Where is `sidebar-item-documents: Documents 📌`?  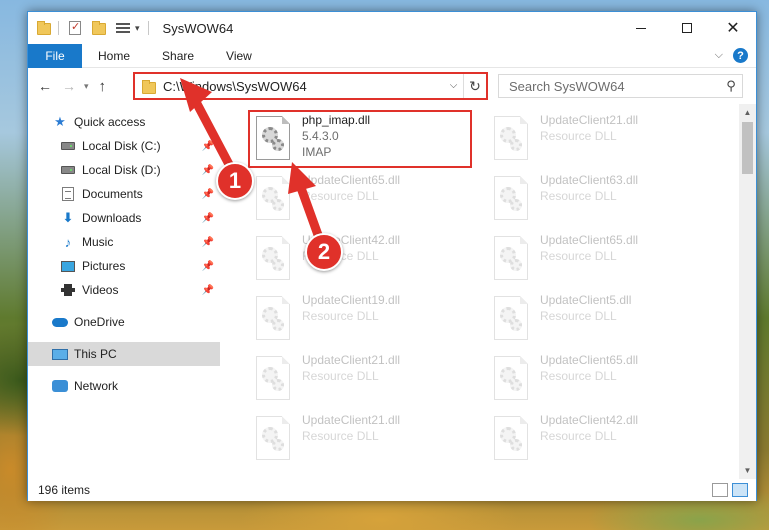
sidebar-item-documents: Documents 📌 is located at coordinates (124, 194).